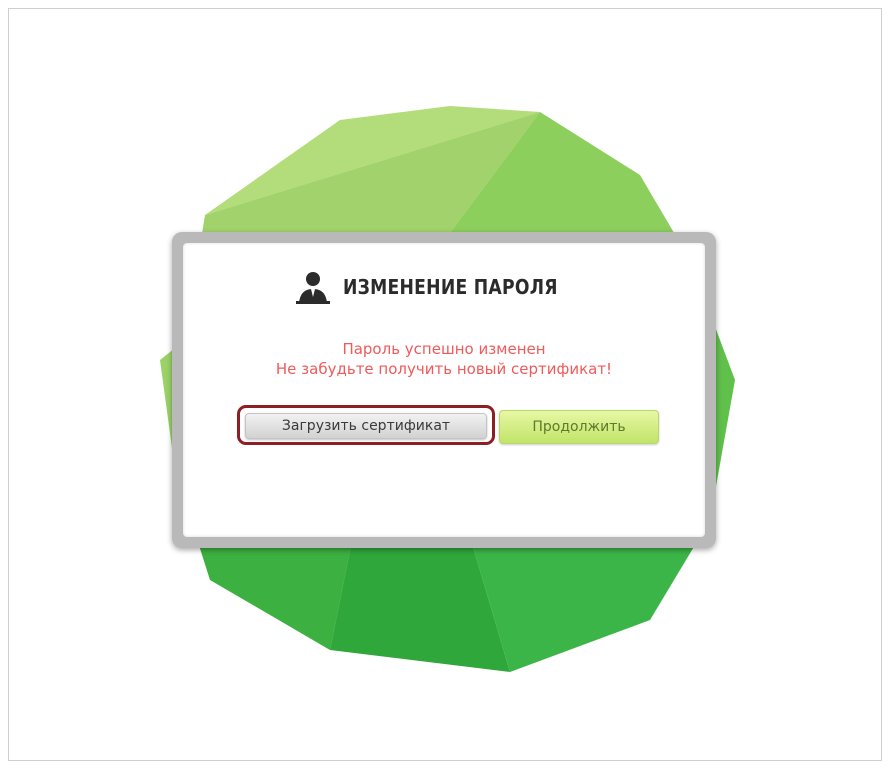 The height and width of the screenshot is (769, 892). I want to click on dialog-title-row: ИЗМЕНЕНИЕ ПАРОЛЯ, so click(444, 287).